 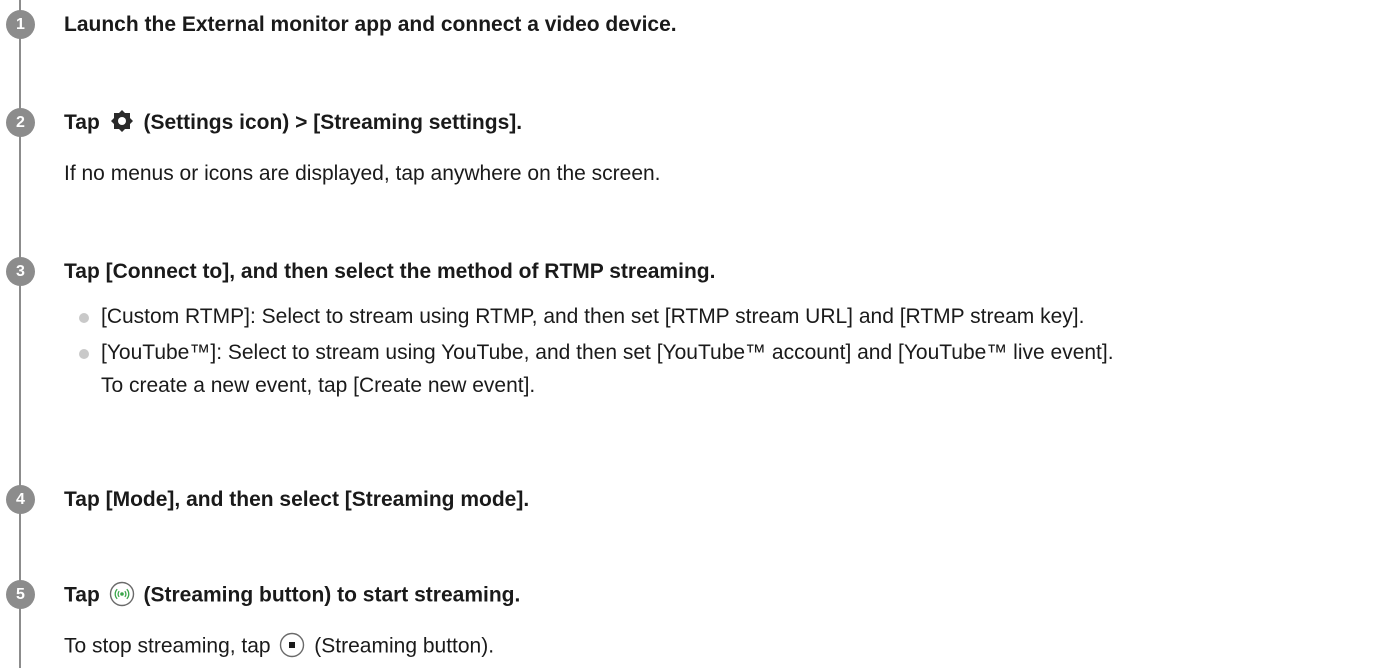 I want to click on step-number-badge: 4, so click(x=20, y=499).